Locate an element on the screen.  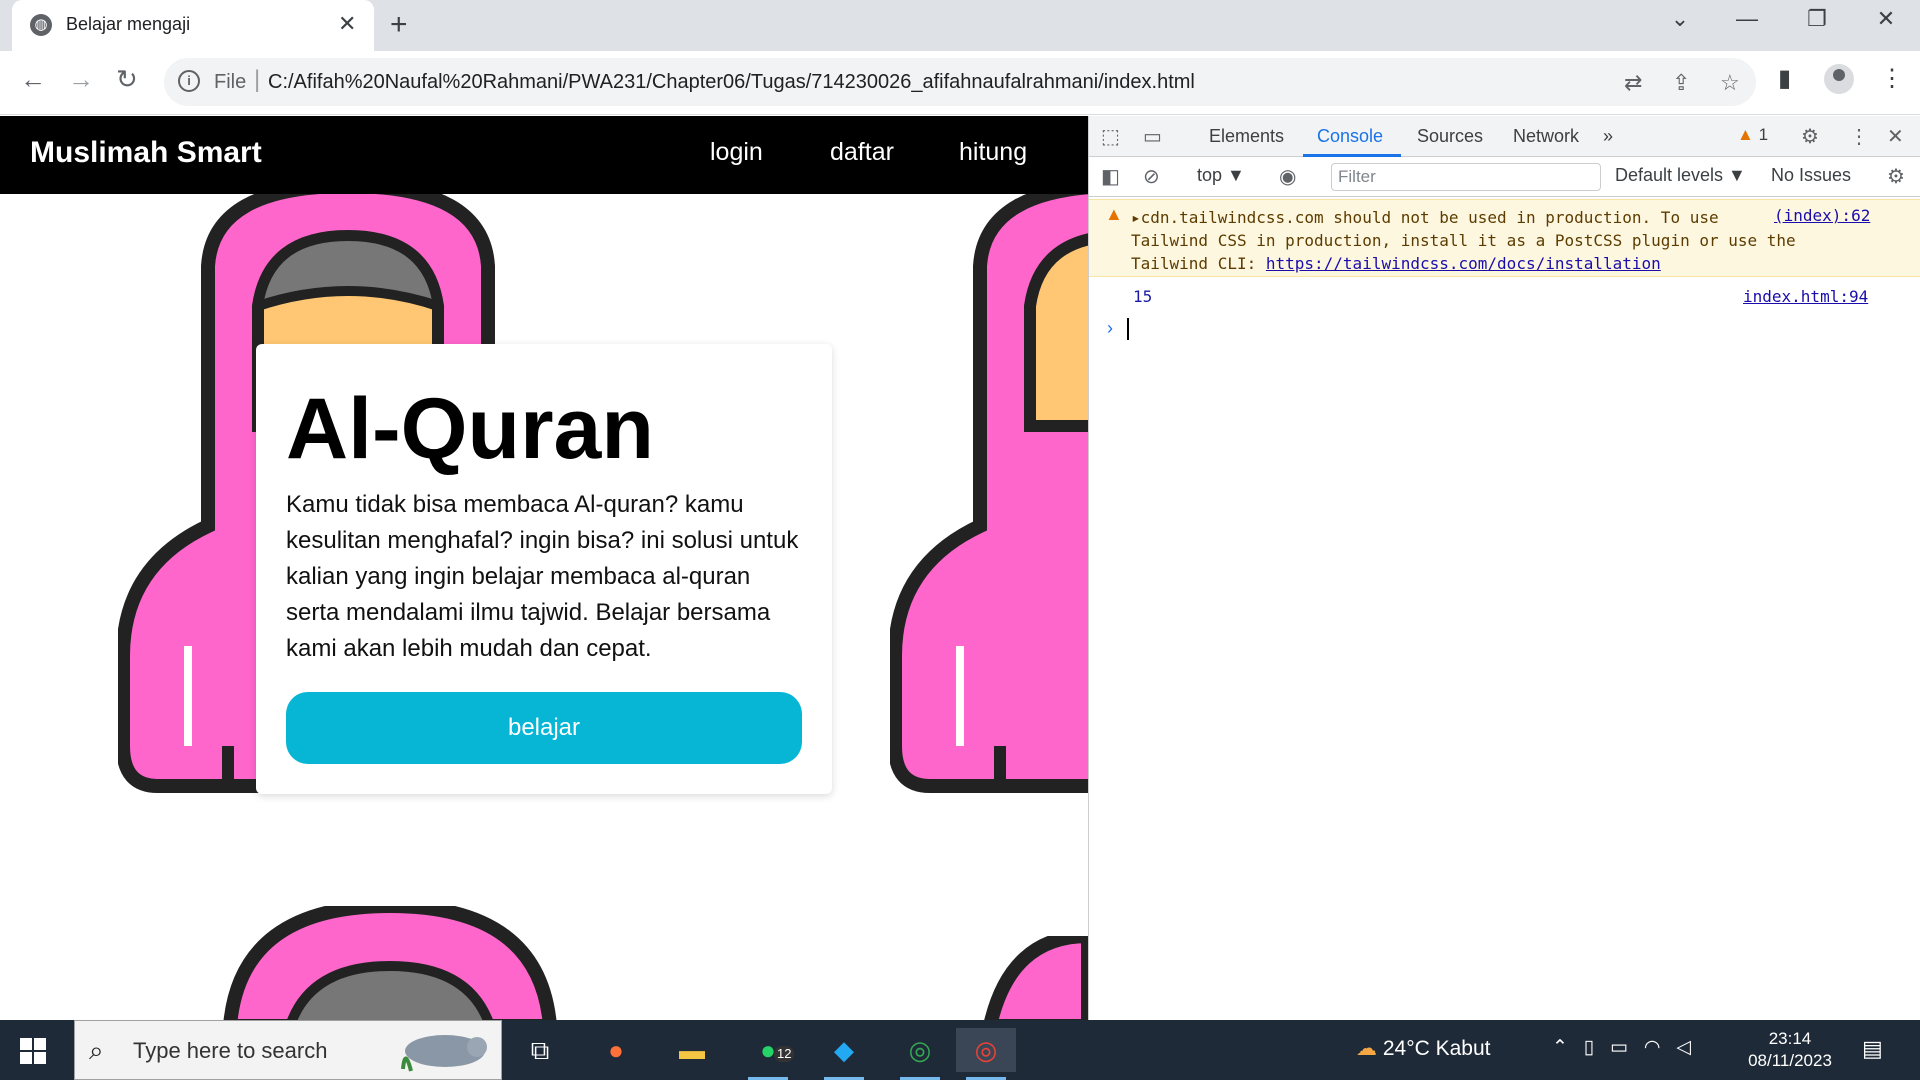
tab-network: Network is located at coordinates (1546, 136).